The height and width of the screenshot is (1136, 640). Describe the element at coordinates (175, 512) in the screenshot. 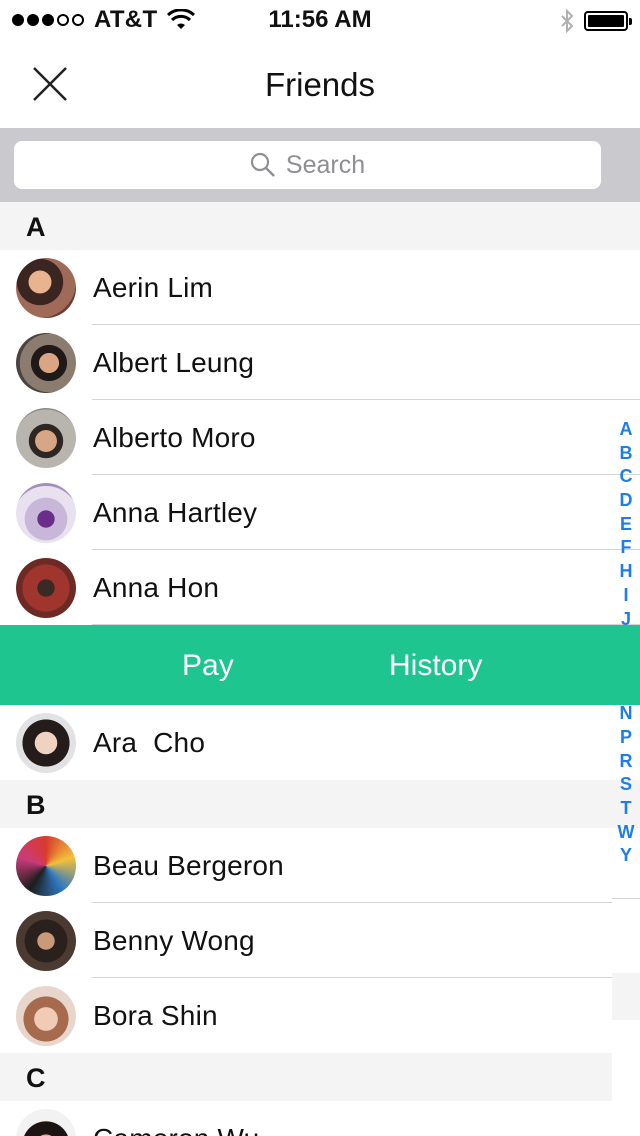

I see `friend-name: Anna Hartley` at that location.